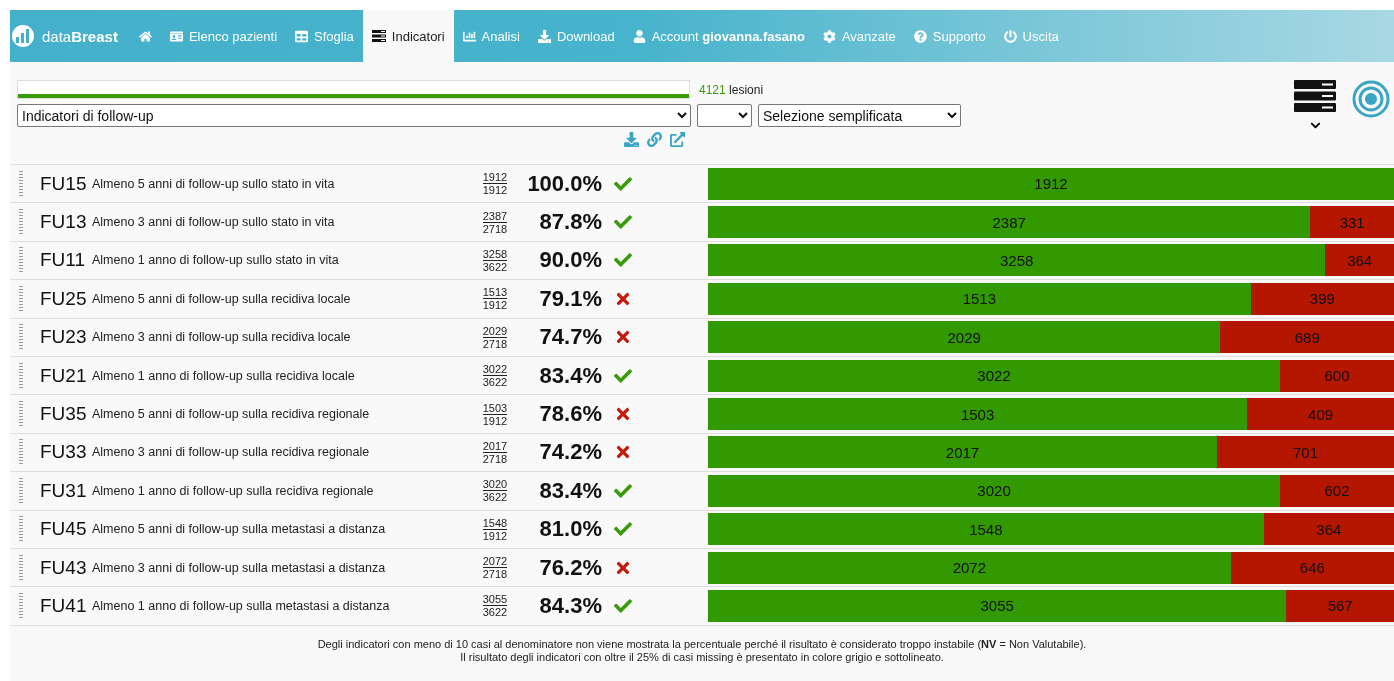 This screenshot has height=681, width=1394. What do you see at coordinates (1352, 222) in the screenshot?
I see `bar-segment: 331` at bounding box center [1352, 222].